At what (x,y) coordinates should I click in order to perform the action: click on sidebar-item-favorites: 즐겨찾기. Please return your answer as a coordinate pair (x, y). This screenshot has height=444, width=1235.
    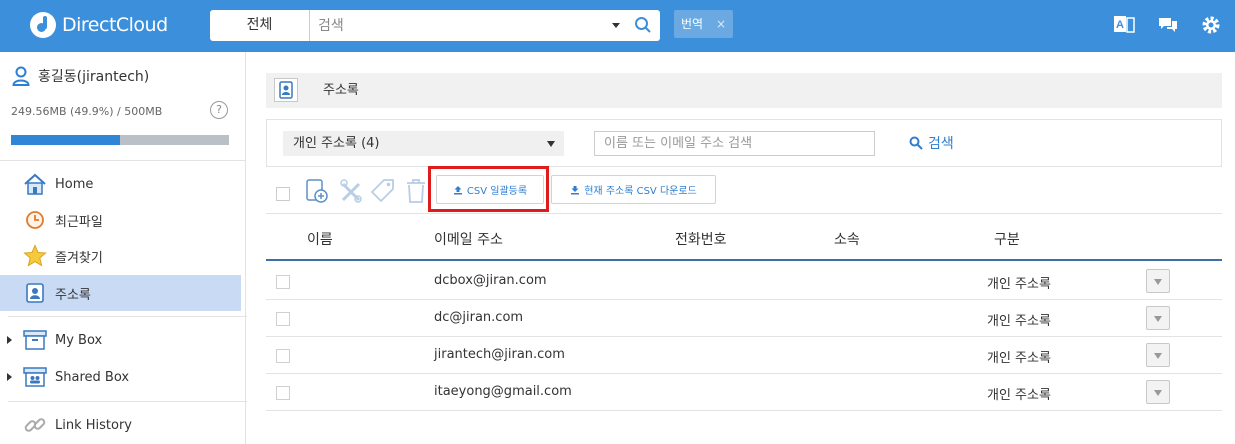
    Looking at the image, I should click on (120, 256).